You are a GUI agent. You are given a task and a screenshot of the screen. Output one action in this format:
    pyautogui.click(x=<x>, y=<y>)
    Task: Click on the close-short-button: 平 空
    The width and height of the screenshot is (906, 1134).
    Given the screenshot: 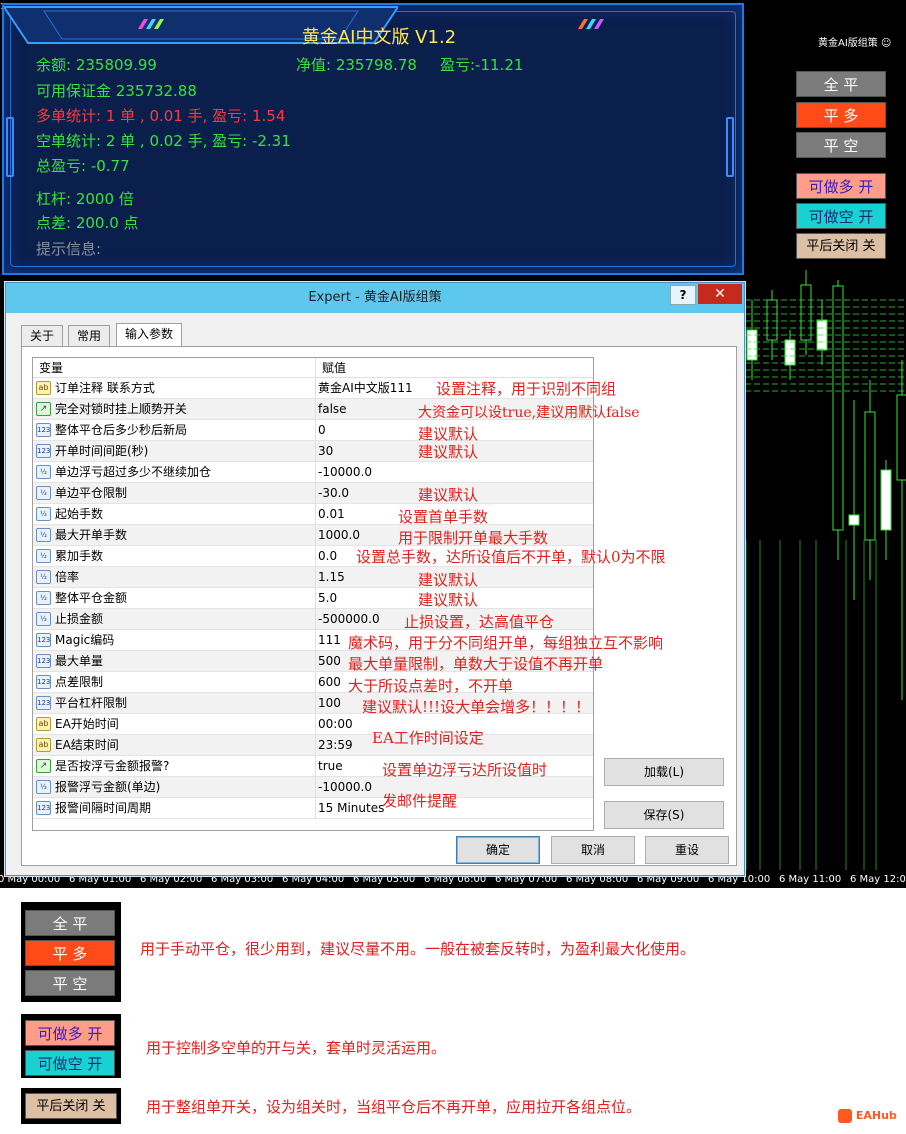 What is the action you would take?
    pyautogui.click(x=841, y=145)
    